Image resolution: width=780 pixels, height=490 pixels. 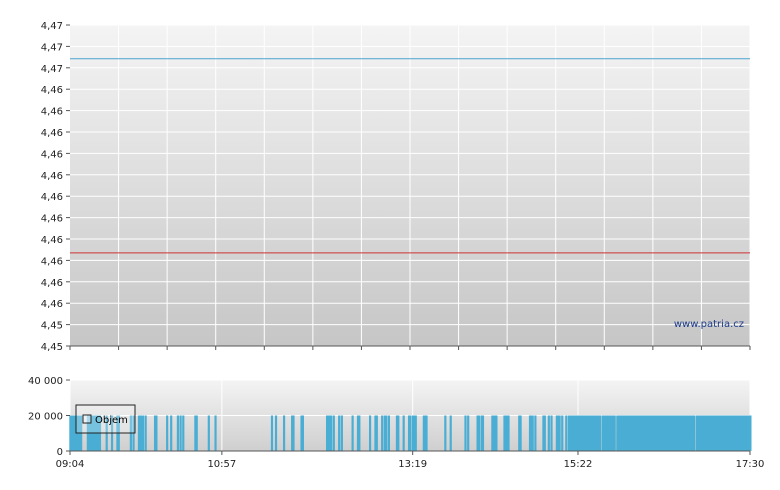 I want to click on volume-x-axis: 09:04 10:57 13:19 15:22 17:30, so click(x=410, y=460).